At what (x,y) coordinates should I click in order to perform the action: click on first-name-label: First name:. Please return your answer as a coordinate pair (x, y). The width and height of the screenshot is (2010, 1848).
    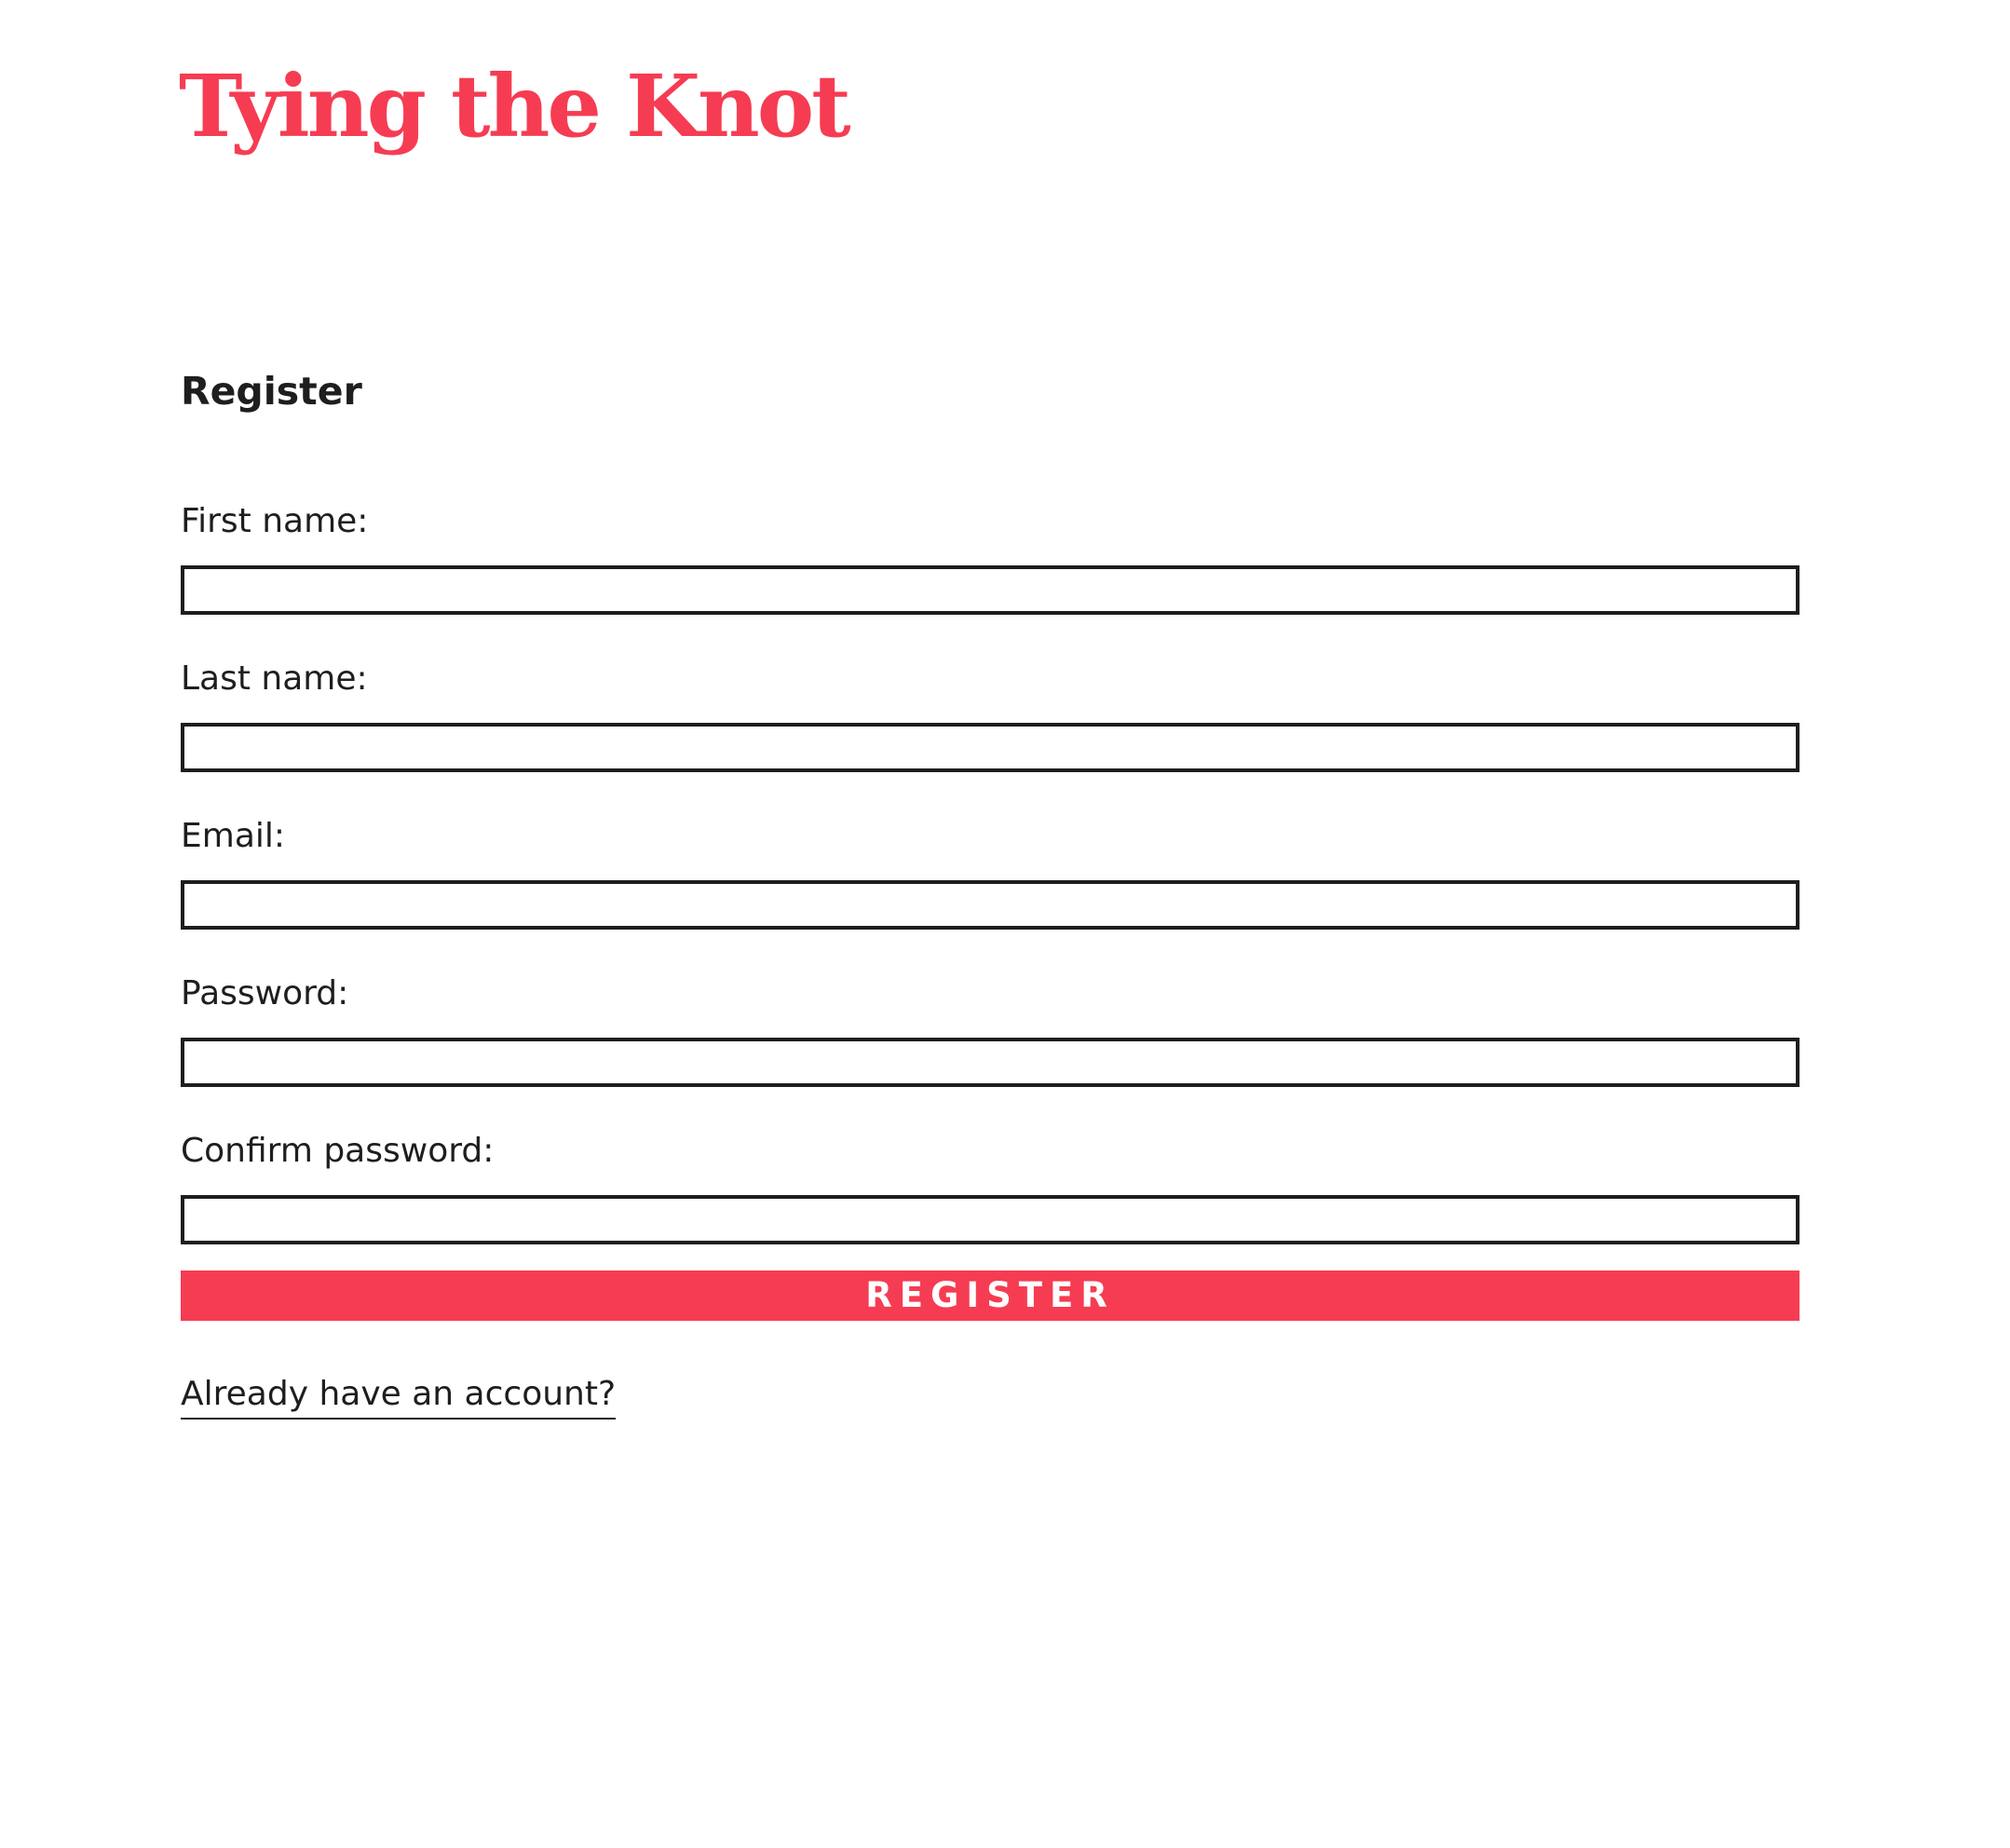
    Looking at the image, I should click on (275, 521).